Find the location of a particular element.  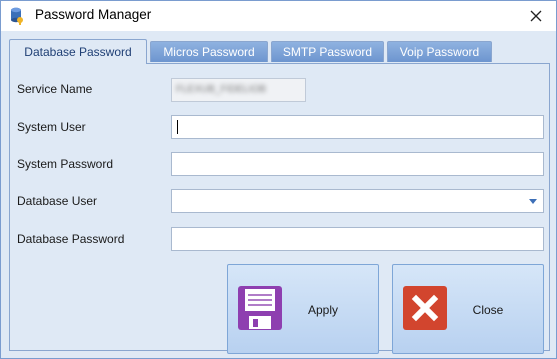

database-user-dropdown is located at coordinates (357, 201).